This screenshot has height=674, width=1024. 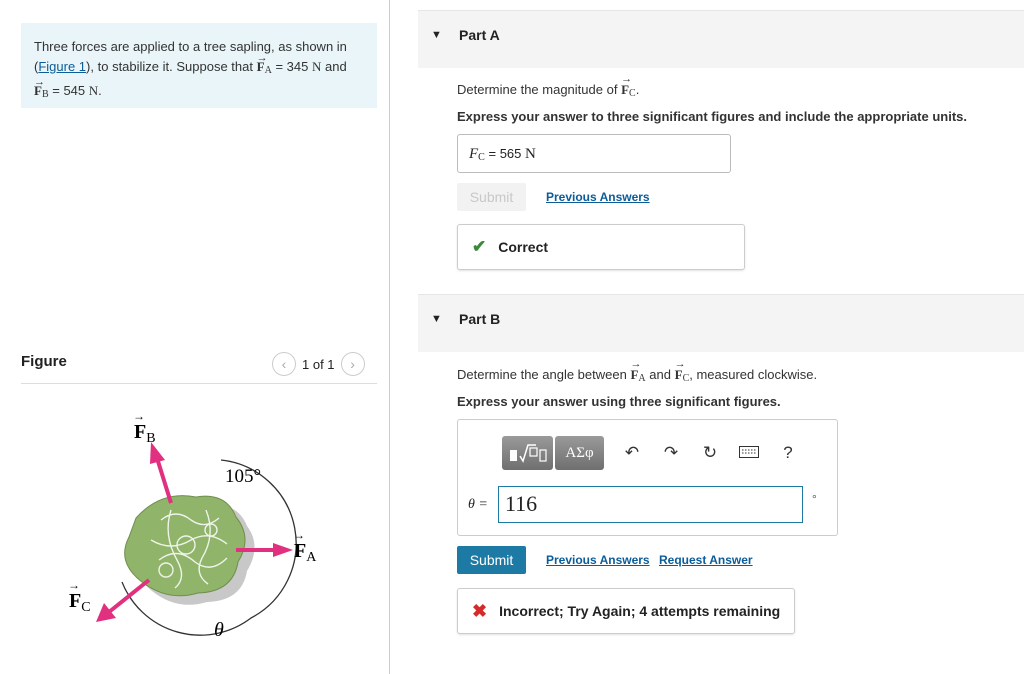 What do you see at coordinates (650, 504) in the screenshot?
I see `angle-answer-input: 116` at bounding box center [650, 504].